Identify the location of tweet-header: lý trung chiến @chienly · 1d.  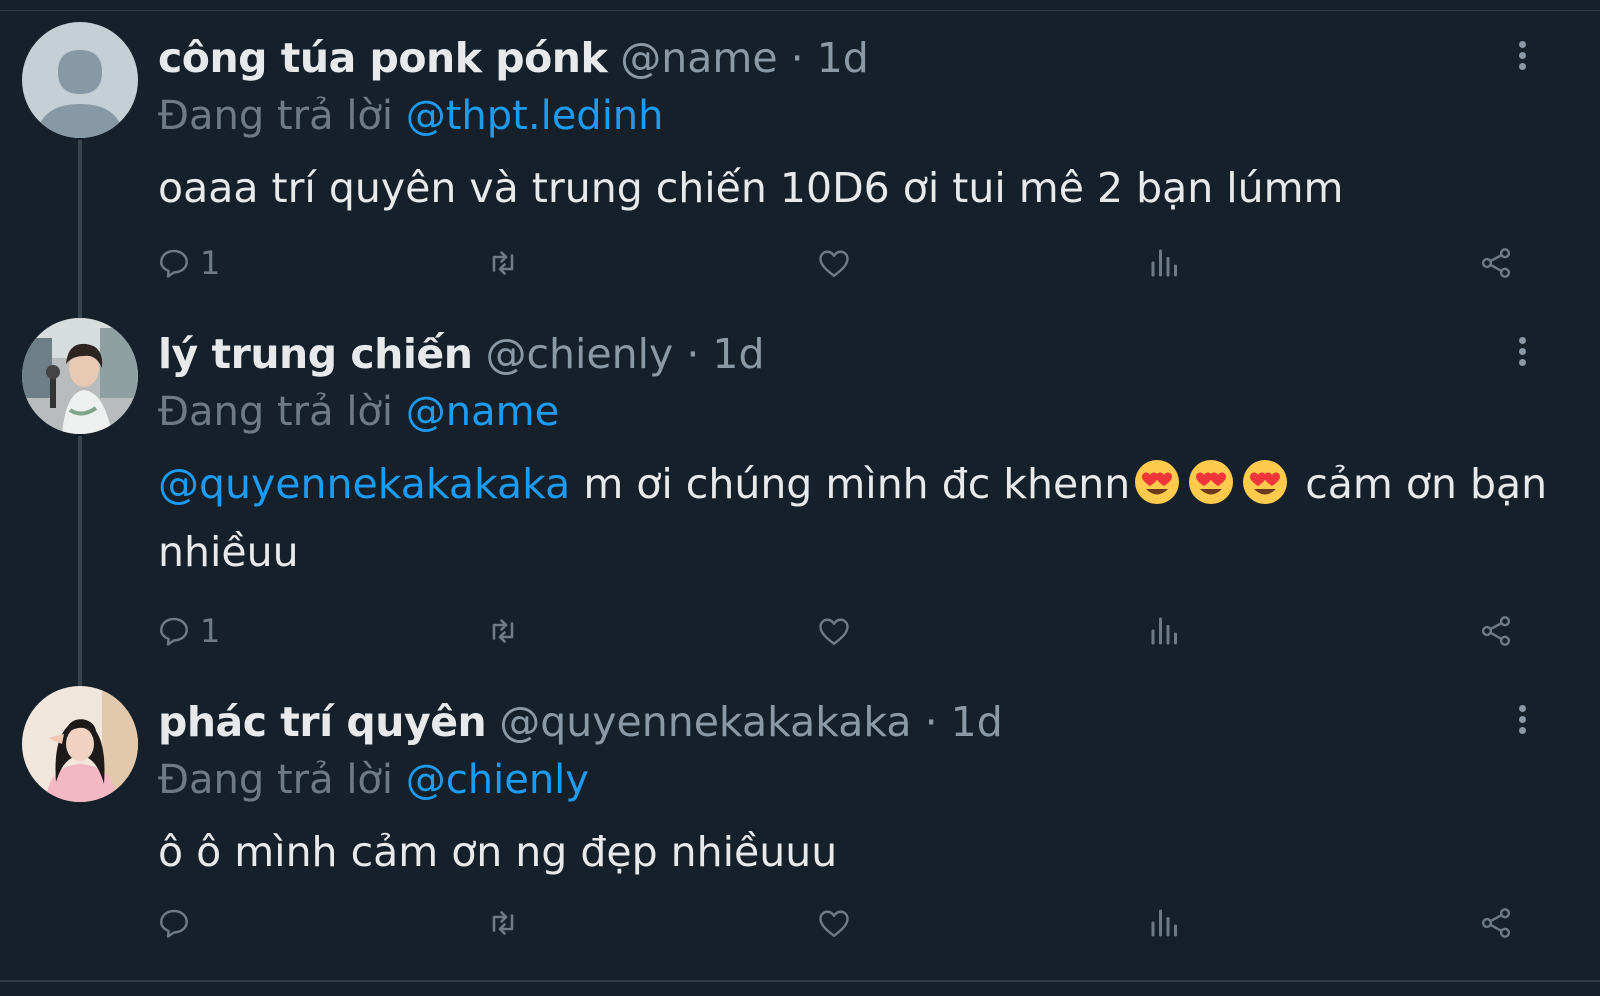
(461, 354).